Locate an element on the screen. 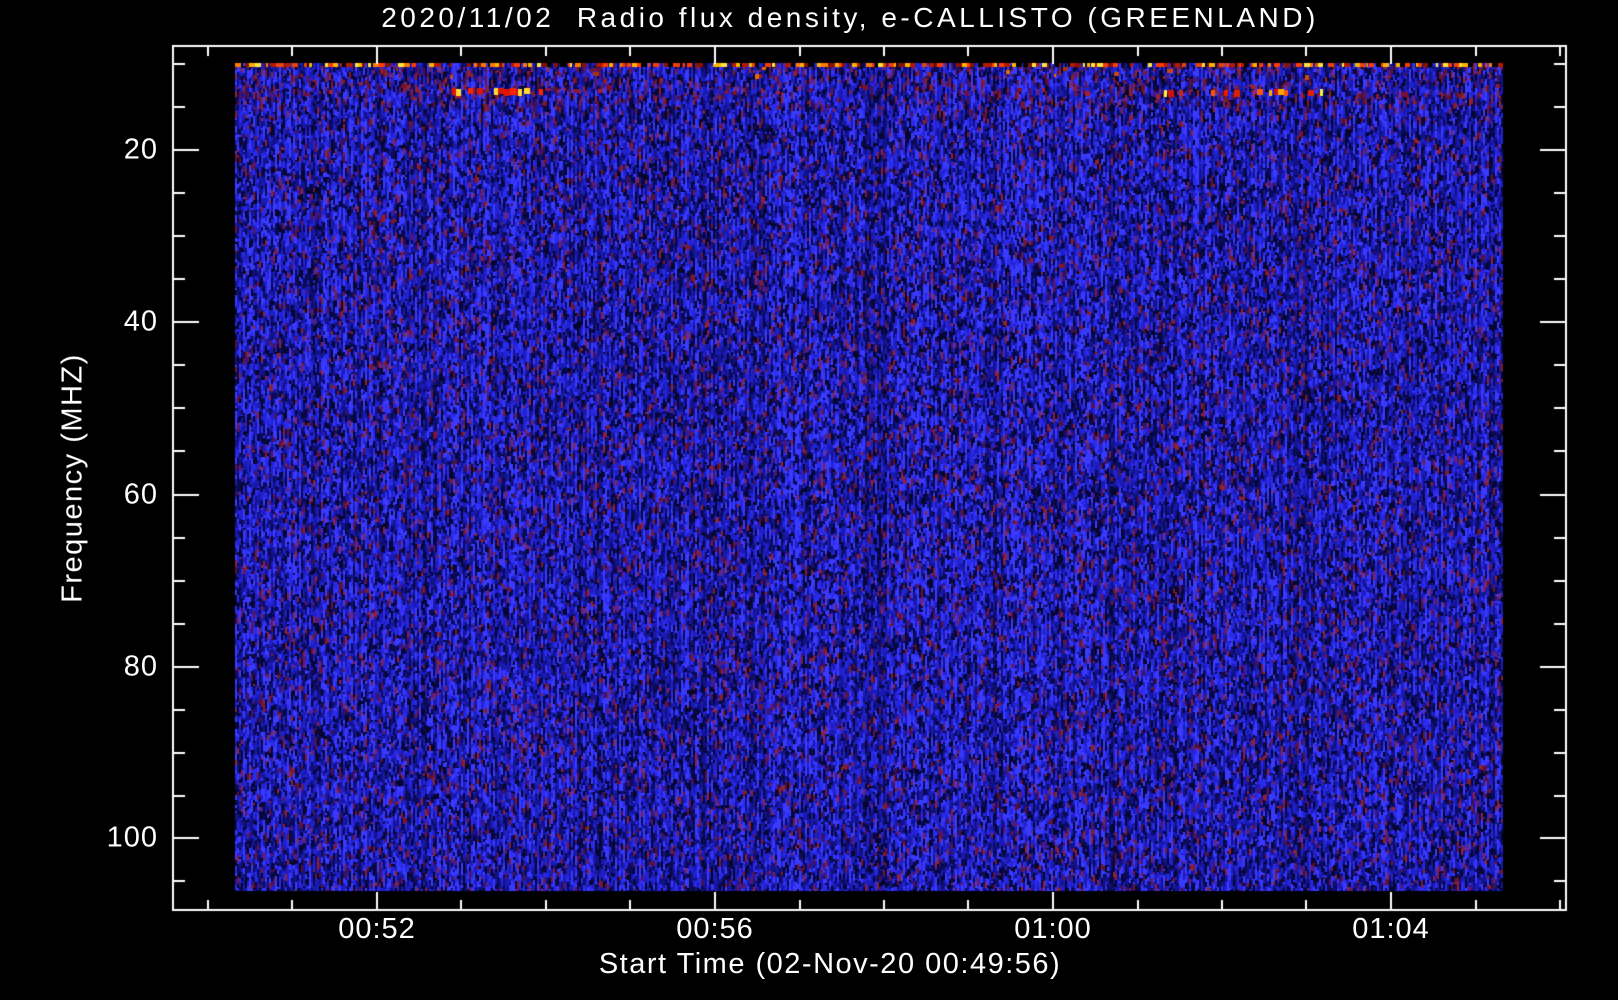 The height and width of the screenshot is (1000, 1618). y-tick-label: 20 is located at coordinates (140, 149).